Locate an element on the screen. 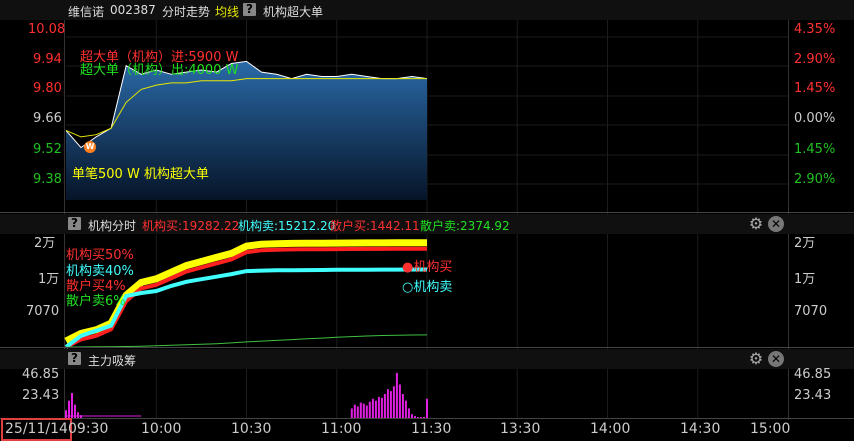 The height and width of the screenshot is (441, 854). time-tick: 09:30 is located at coordinates (88, 429).